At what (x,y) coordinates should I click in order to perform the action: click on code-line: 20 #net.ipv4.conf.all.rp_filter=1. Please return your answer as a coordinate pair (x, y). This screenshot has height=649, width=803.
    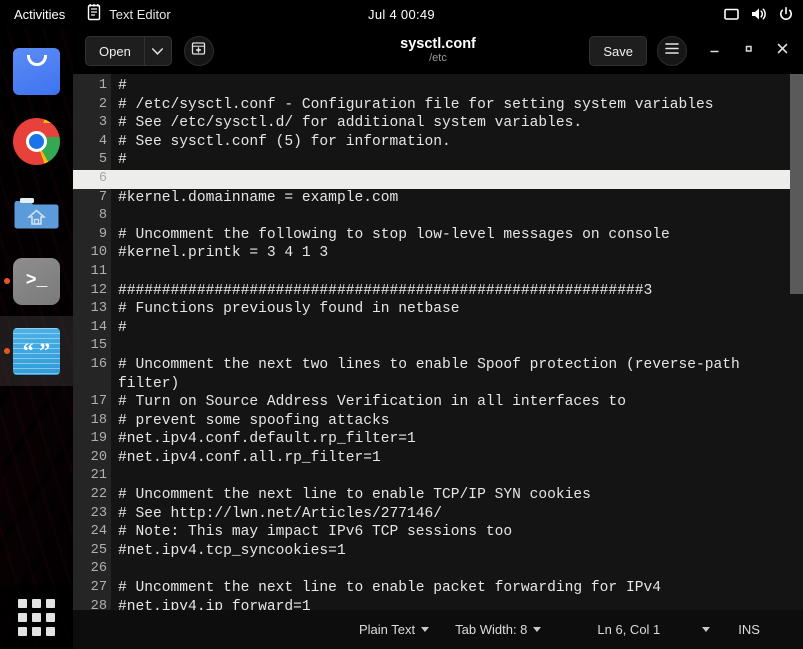
    Looking at the image, I should click on (438, 458).